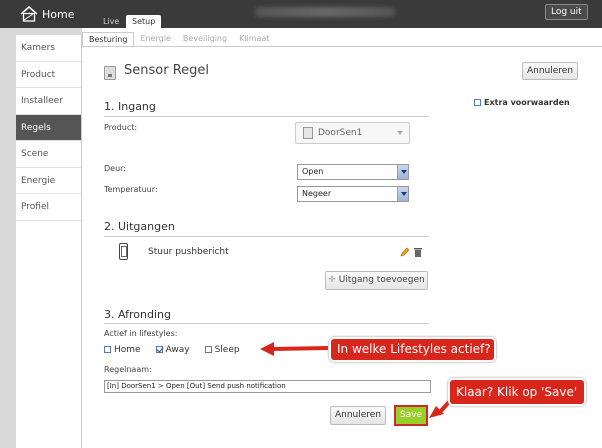  What do you see at coordinates (48, 101) in the screenshot?
I see `sidebar-item-installeer: Installeer` at bounding box center [48, 101].